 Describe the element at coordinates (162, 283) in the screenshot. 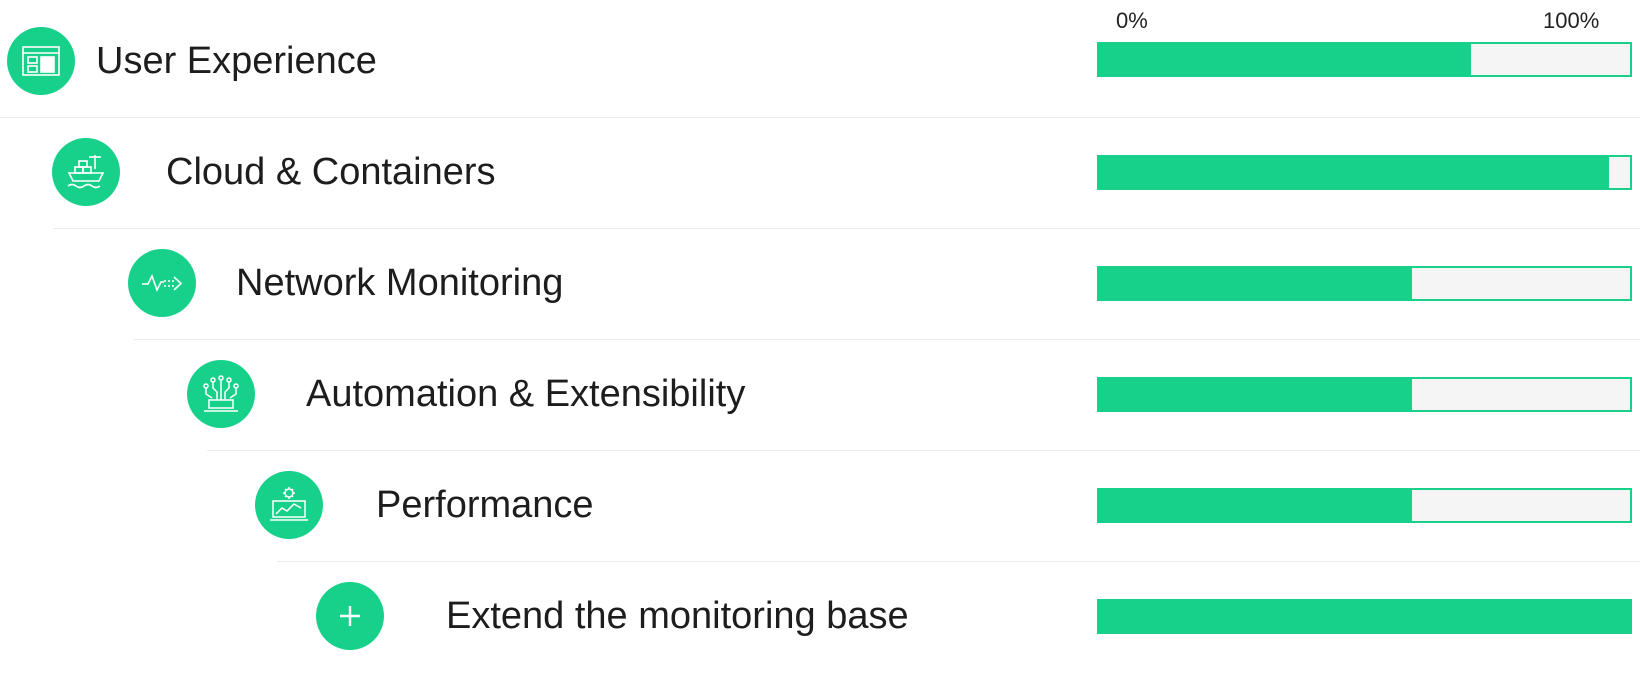

I see `network-pulse-icon` at that location.